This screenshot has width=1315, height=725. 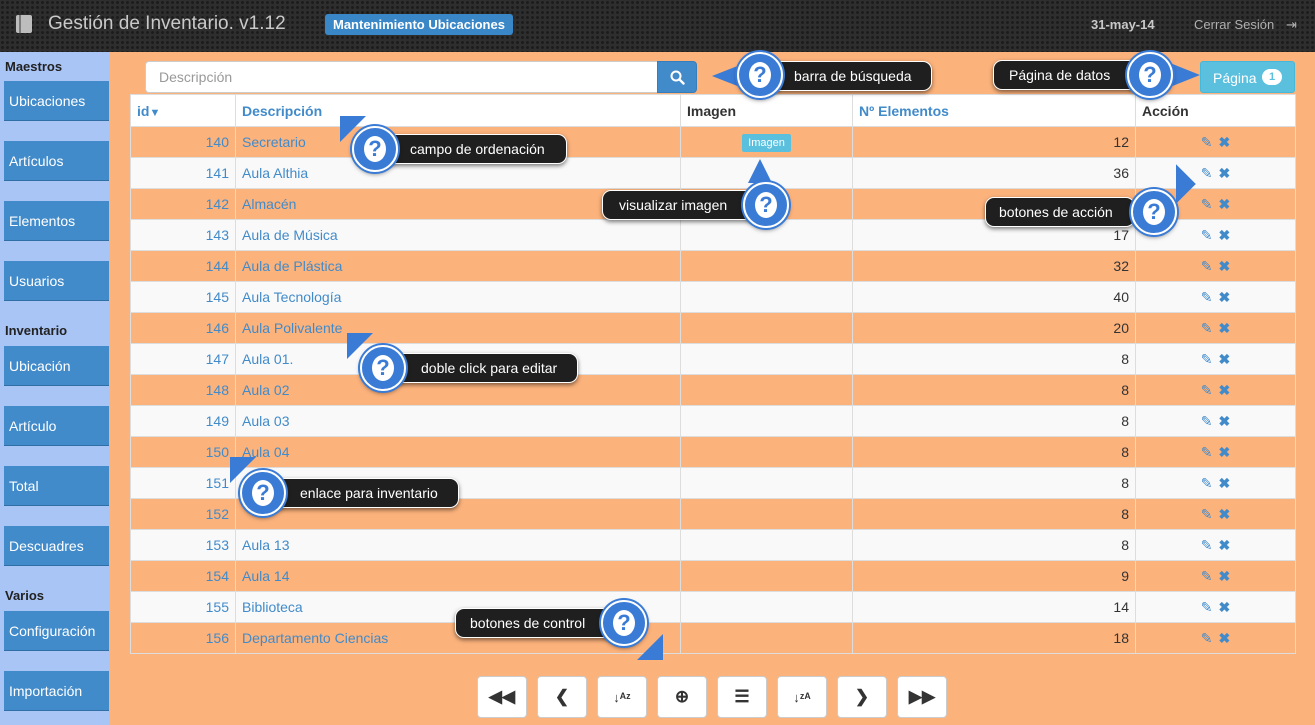 What do you see at coordinates (56, 221) in the screenshot?
I see `sidebar-item-elementos: Elementos` at bounding box center [56, 221].